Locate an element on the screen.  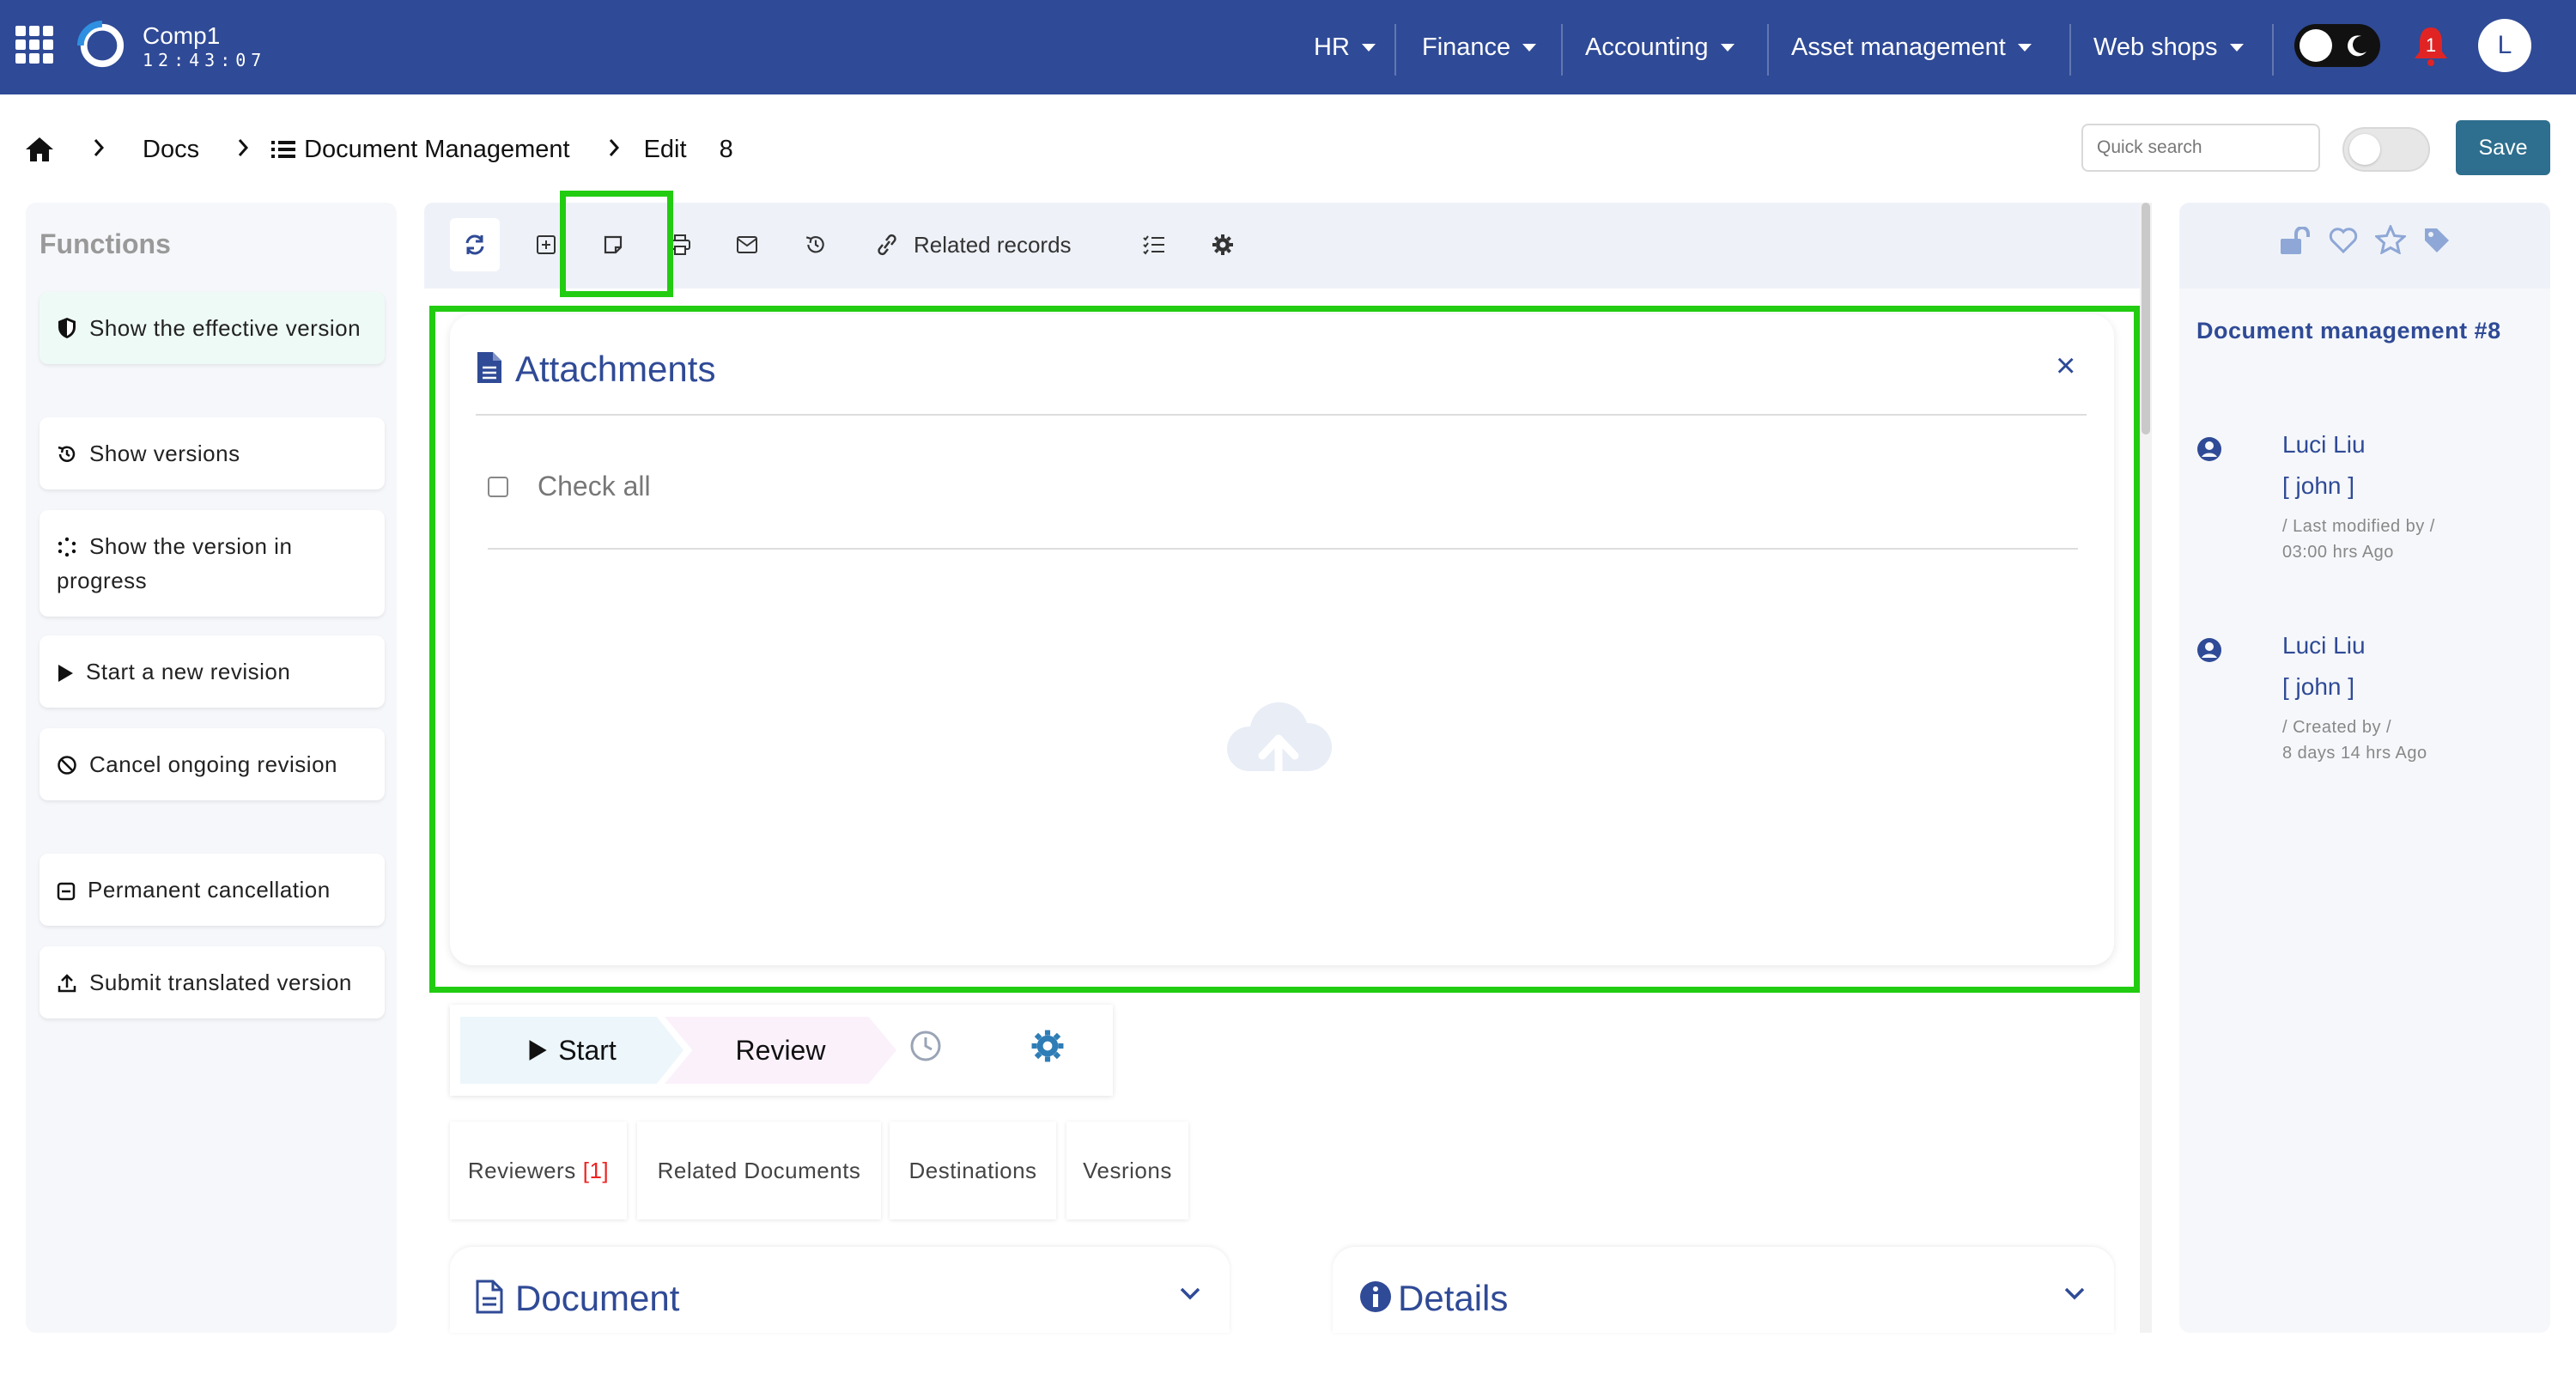
refresh-button is located at coordinates (475, 244).